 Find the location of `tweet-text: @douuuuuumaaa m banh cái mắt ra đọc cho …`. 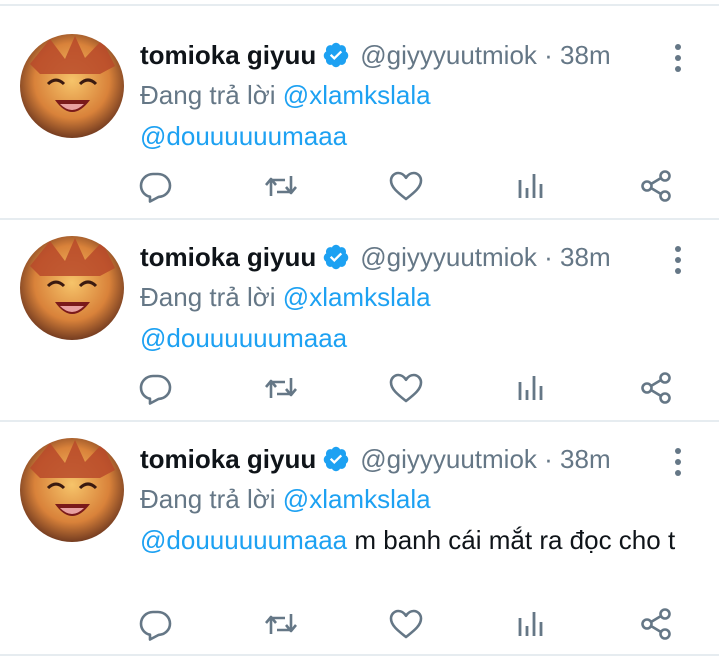

tweet-text: @douuuuuumaaa m banh cái mắt ra đọc cho … is located at coordinates (410, 540).